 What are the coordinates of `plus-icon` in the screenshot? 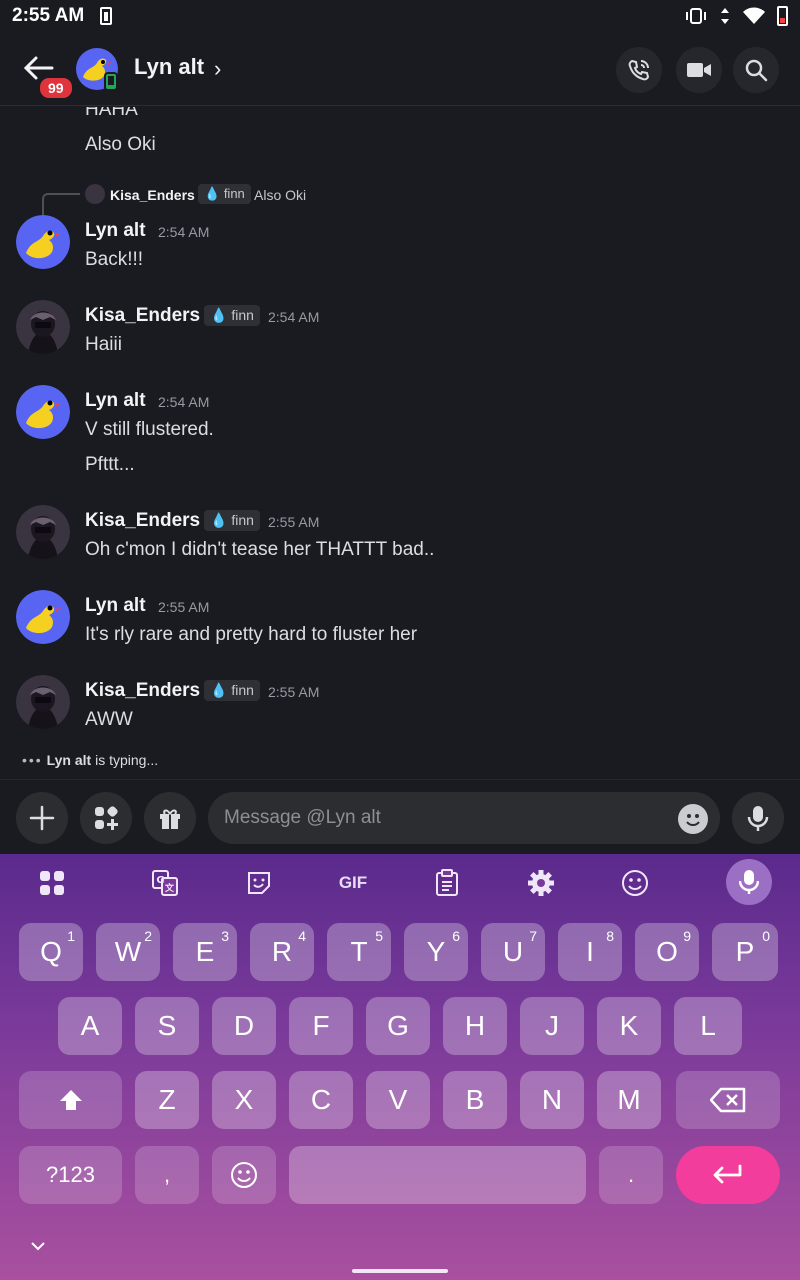 It's located at (42, 818).